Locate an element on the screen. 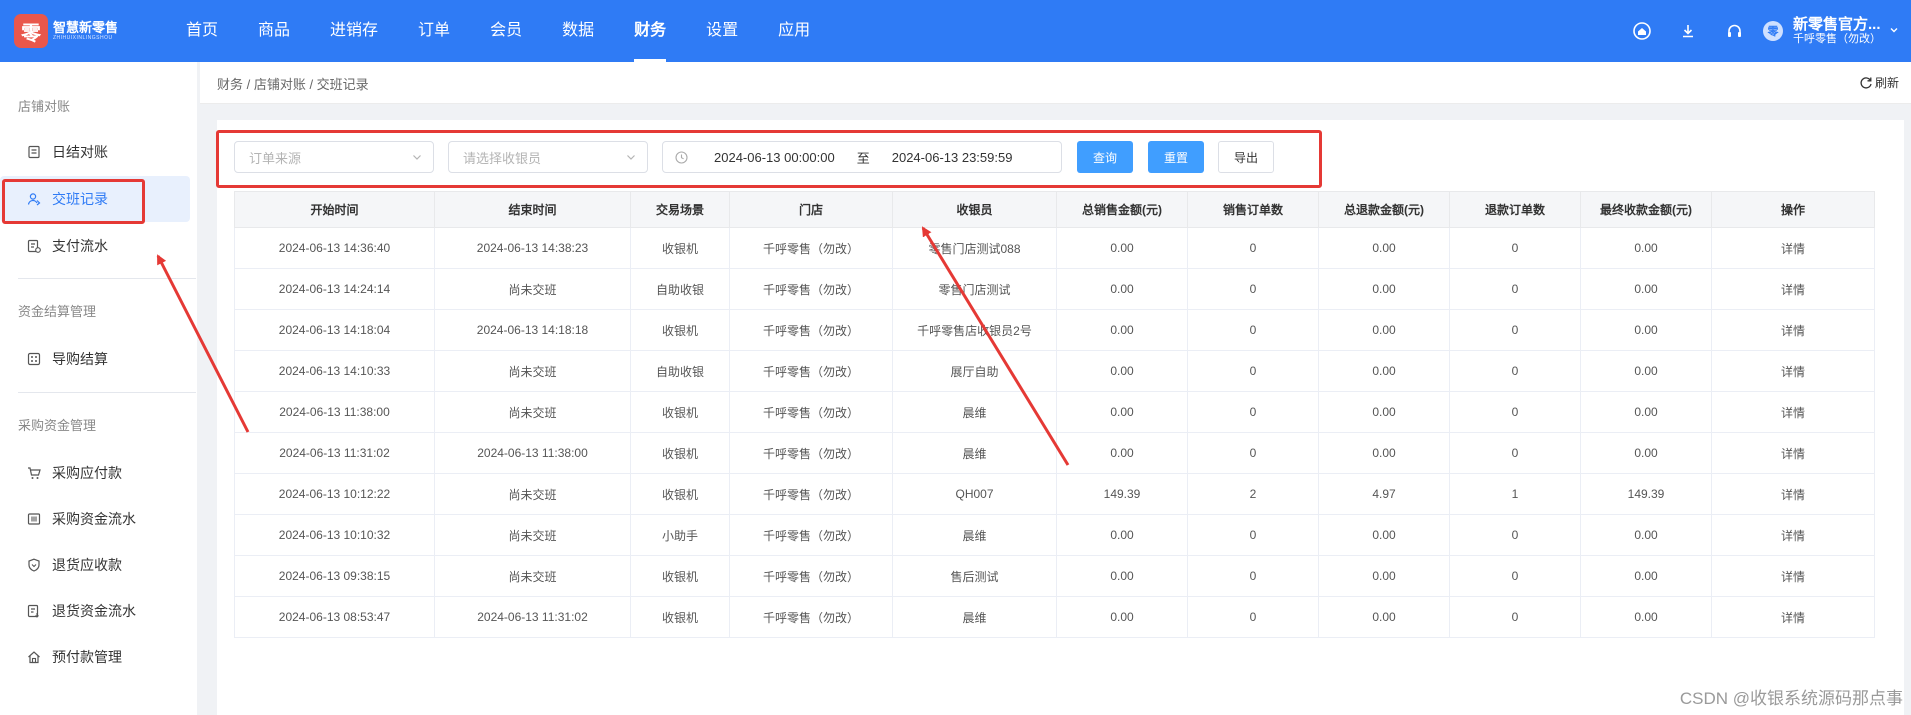 The width and height of the screenshot is (1911, 715). table-cell: 尚未交班 is located at coordinates (532, 576).